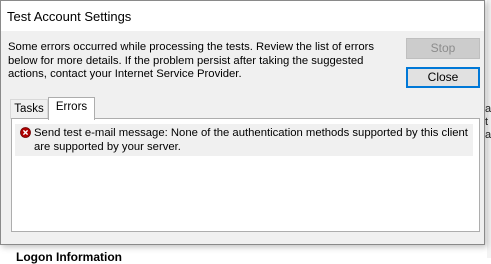  Describe the element at coordinates (69, 16) in the screenshot. I see `dialog-title: Test Account Settings` at that location.